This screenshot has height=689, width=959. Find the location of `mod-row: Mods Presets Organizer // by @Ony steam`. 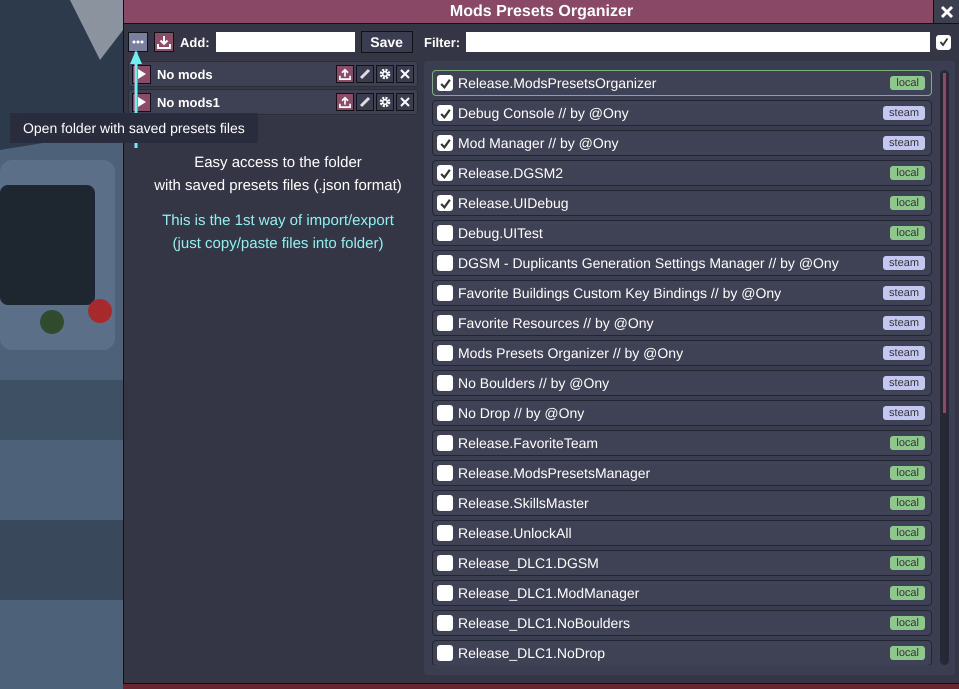

mod-row: Mods Presets Organizer // by @Ony steam is located at coordinates (682, 353).